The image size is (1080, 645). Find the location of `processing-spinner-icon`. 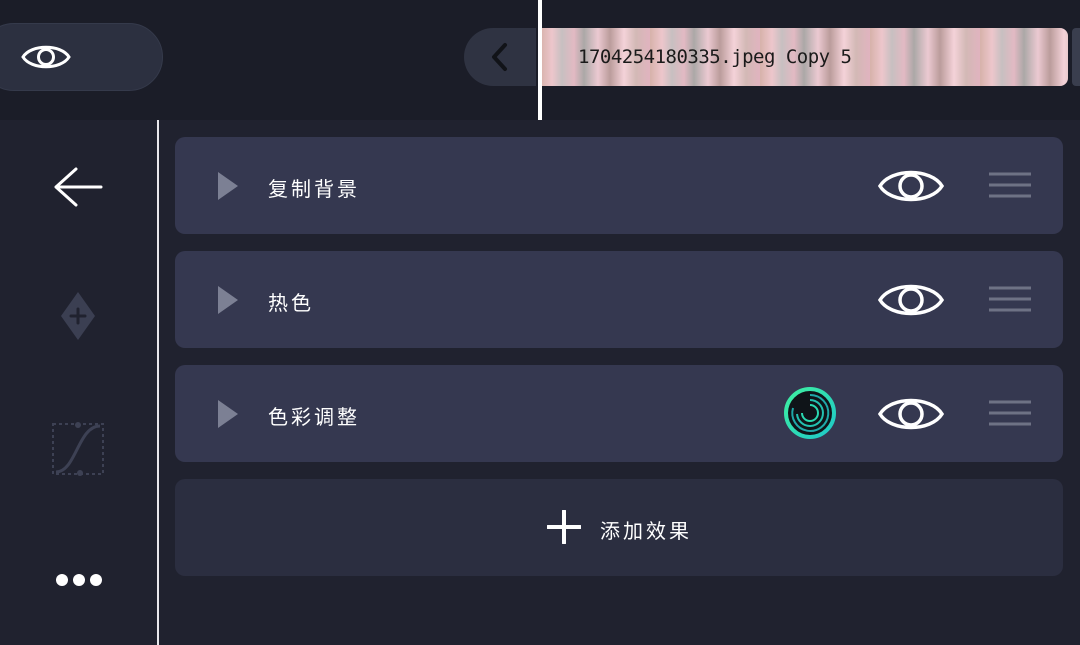

processing-spinner-icon is located at coordinates (810, 413).